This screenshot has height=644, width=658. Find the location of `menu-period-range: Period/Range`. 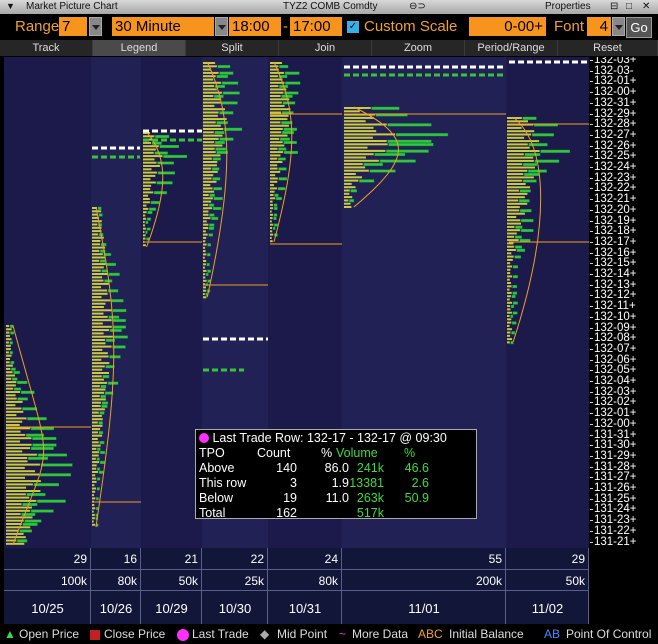

menu-period-range: Period/Range is located at coordinates (511, 48).